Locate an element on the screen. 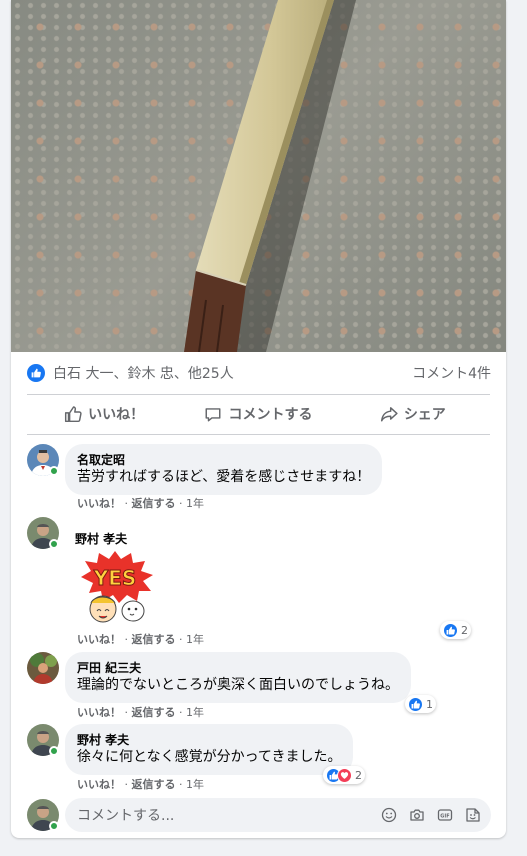 Image resolution: width=527 pixels, height=856 pixels. share-icon is located at coordinates (389, 414).